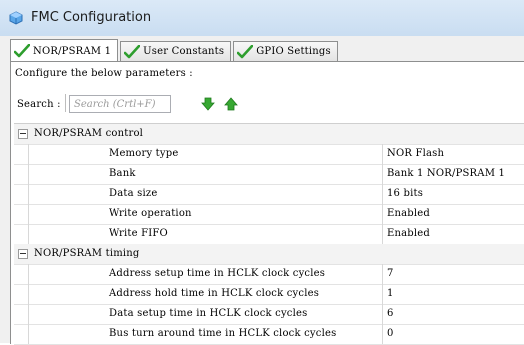 The image size is (524, 345). I want to click on table-row: Bank Bank 1 NOR/PSRAM 1, so click(269, 174).